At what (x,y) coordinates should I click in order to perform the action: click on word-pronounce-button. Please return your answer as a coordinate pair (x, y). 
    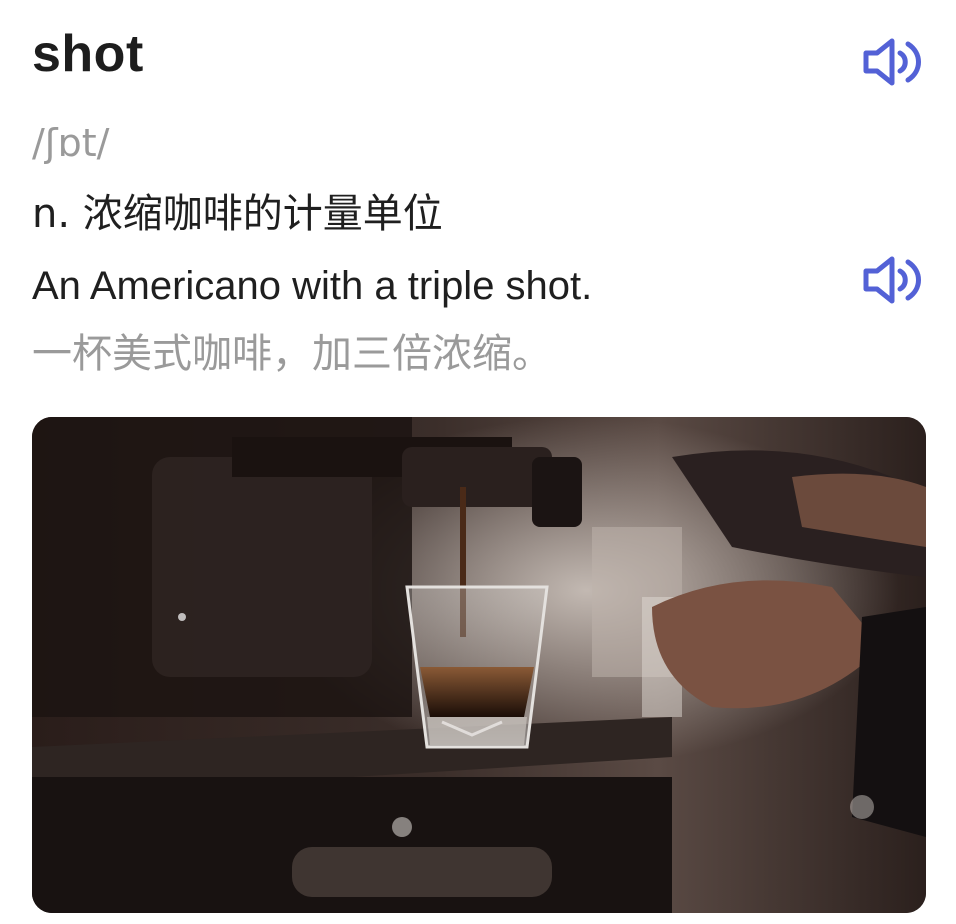
    Looking at the image, I should click on (894, 62).